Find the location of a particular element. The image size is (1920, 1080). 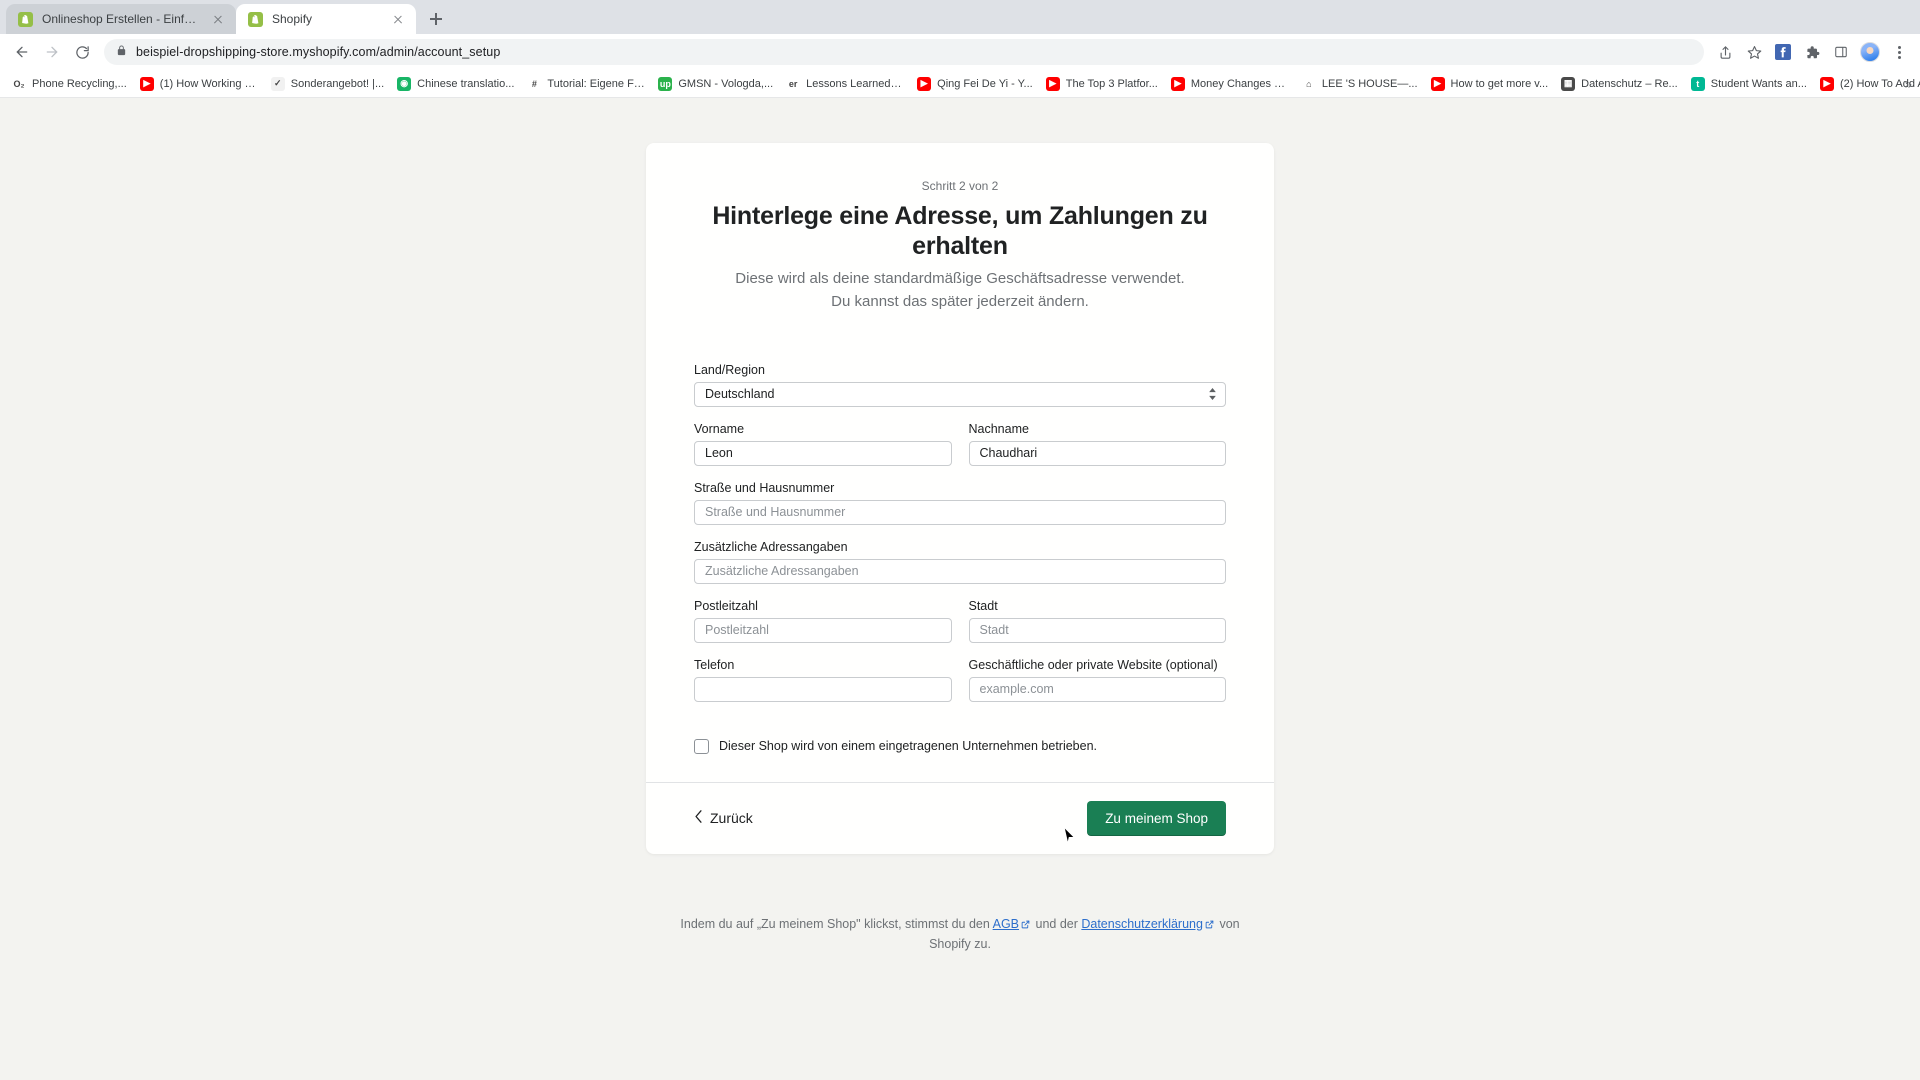

field-country: Land/Region Deutschland is located at coordinates (960, 385).